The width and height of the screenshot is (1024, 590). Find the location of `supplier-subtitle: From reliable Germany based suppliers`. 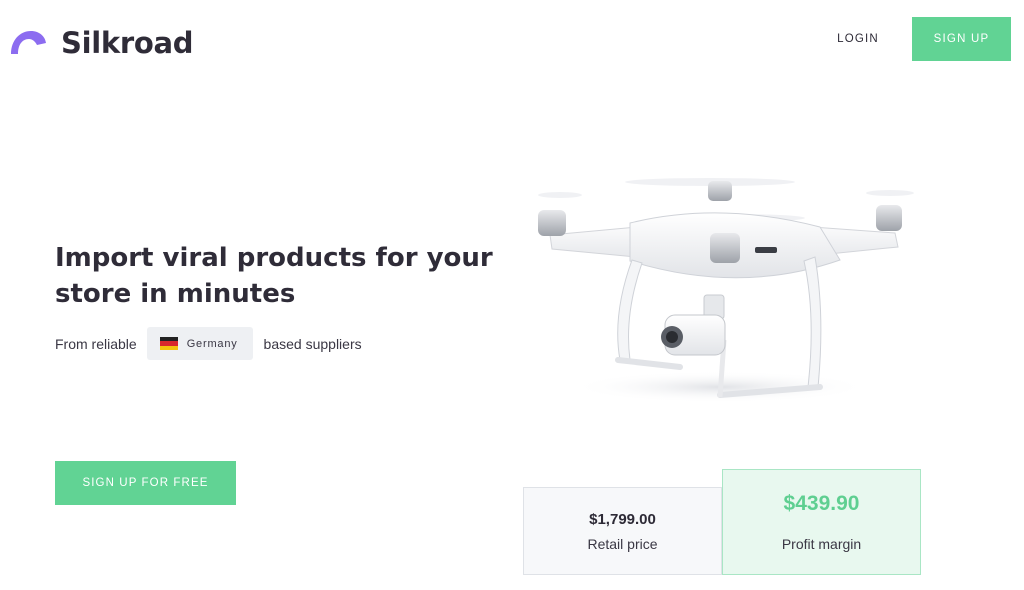

supplier-subtitle: From reliable Germany based suppliers is located at coordinates (208, 343).